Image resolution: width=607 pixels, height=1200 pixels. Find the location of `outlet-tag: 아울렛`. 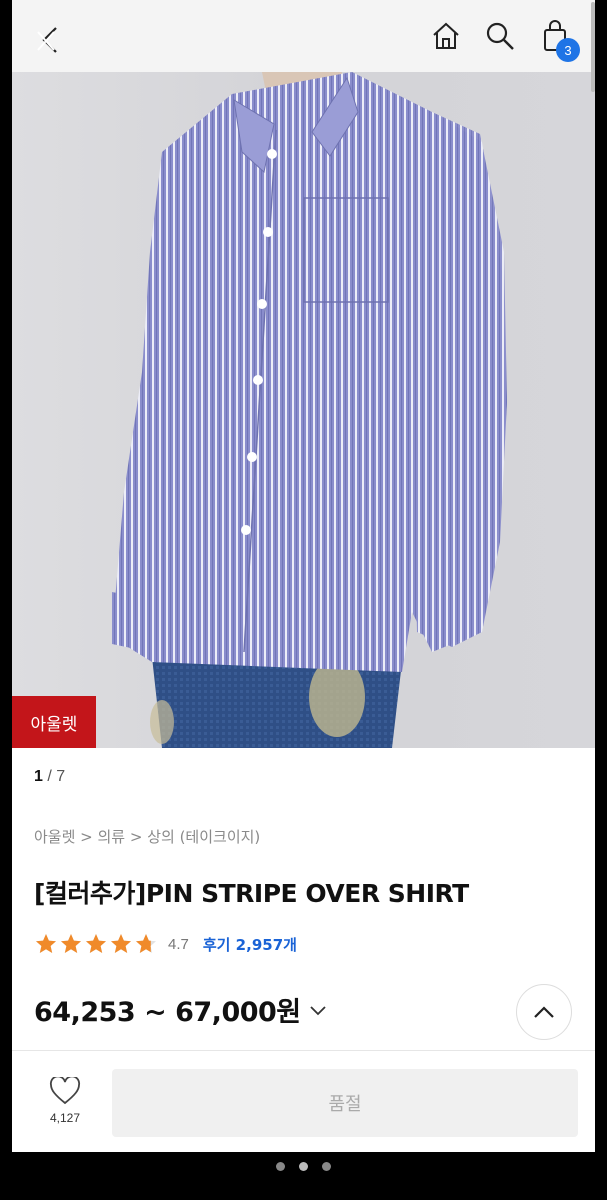

outlet-tag: 아울렛 is located at coordinates (54, 722).